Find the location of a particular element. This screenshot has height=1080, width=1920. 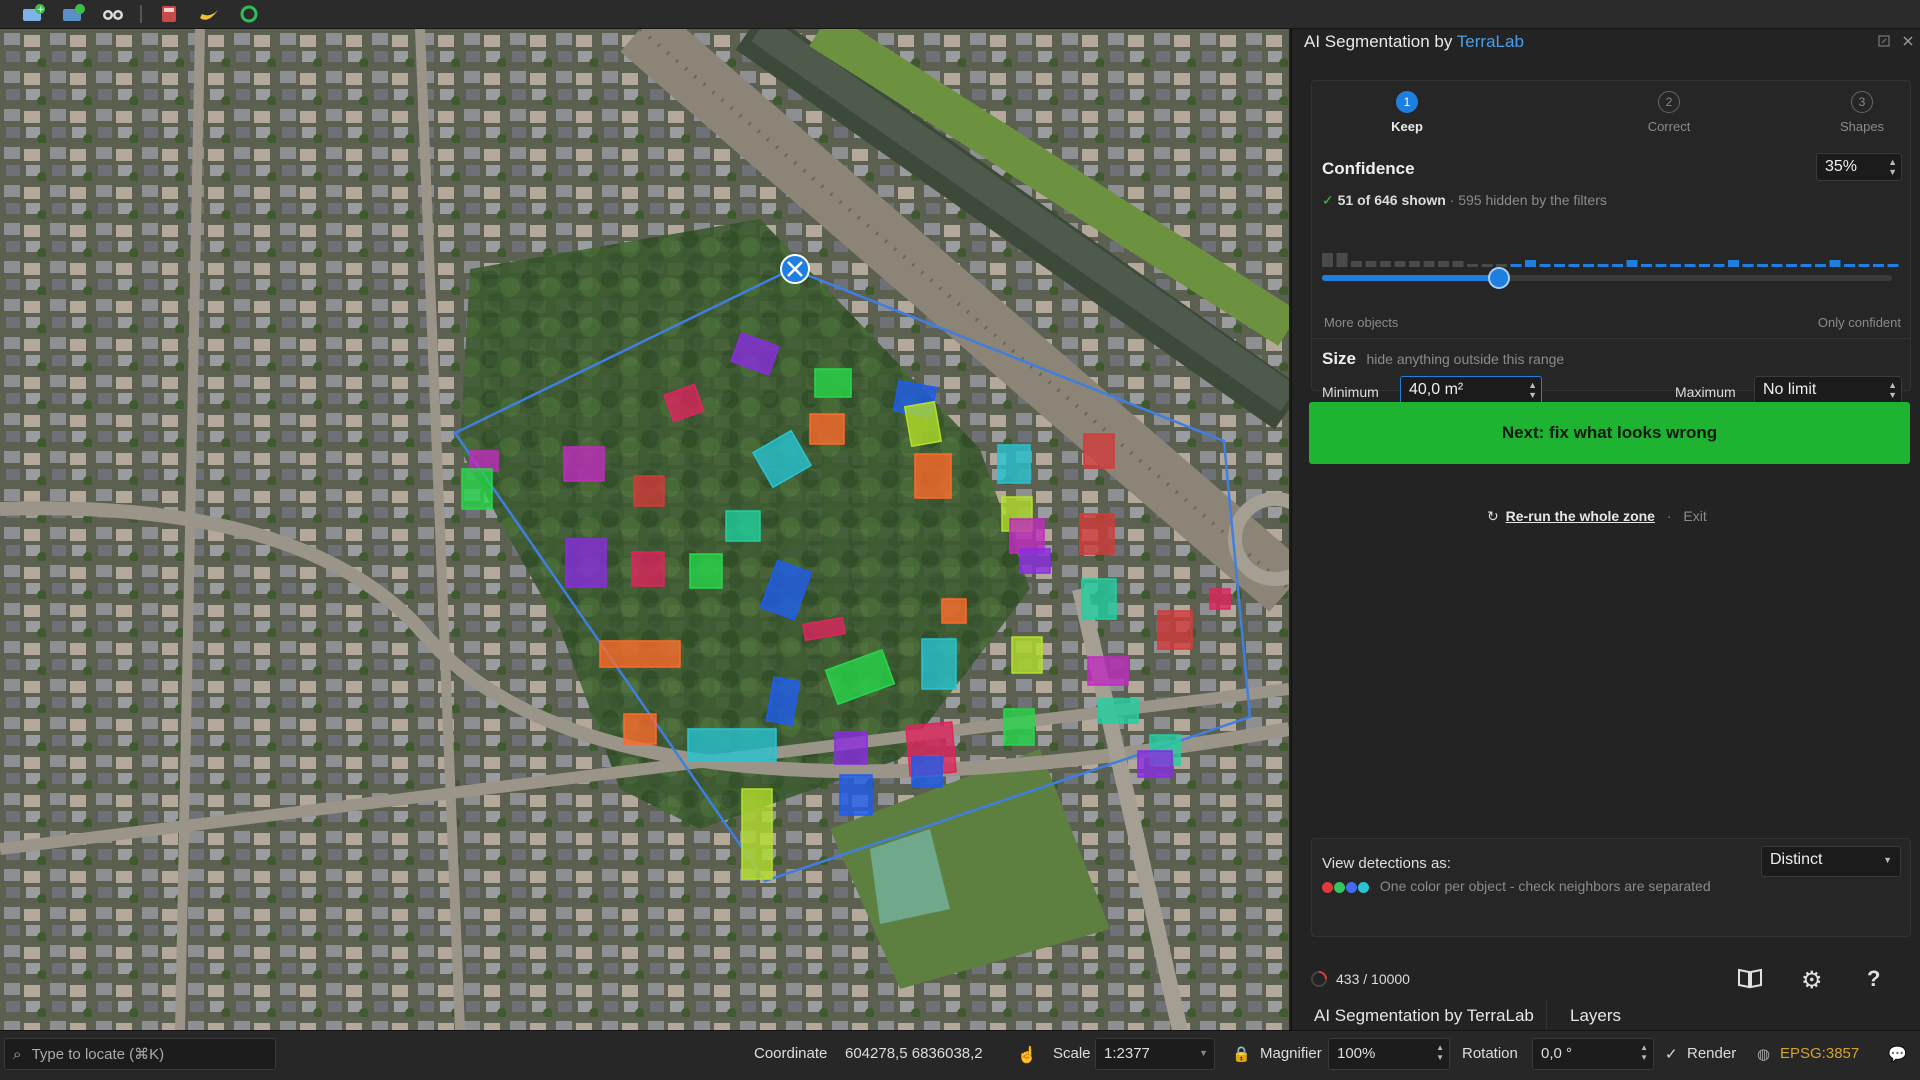

rotation-spinbox: 0,0 ° ▲ ▼ is located at coordinates (1593, 1054).